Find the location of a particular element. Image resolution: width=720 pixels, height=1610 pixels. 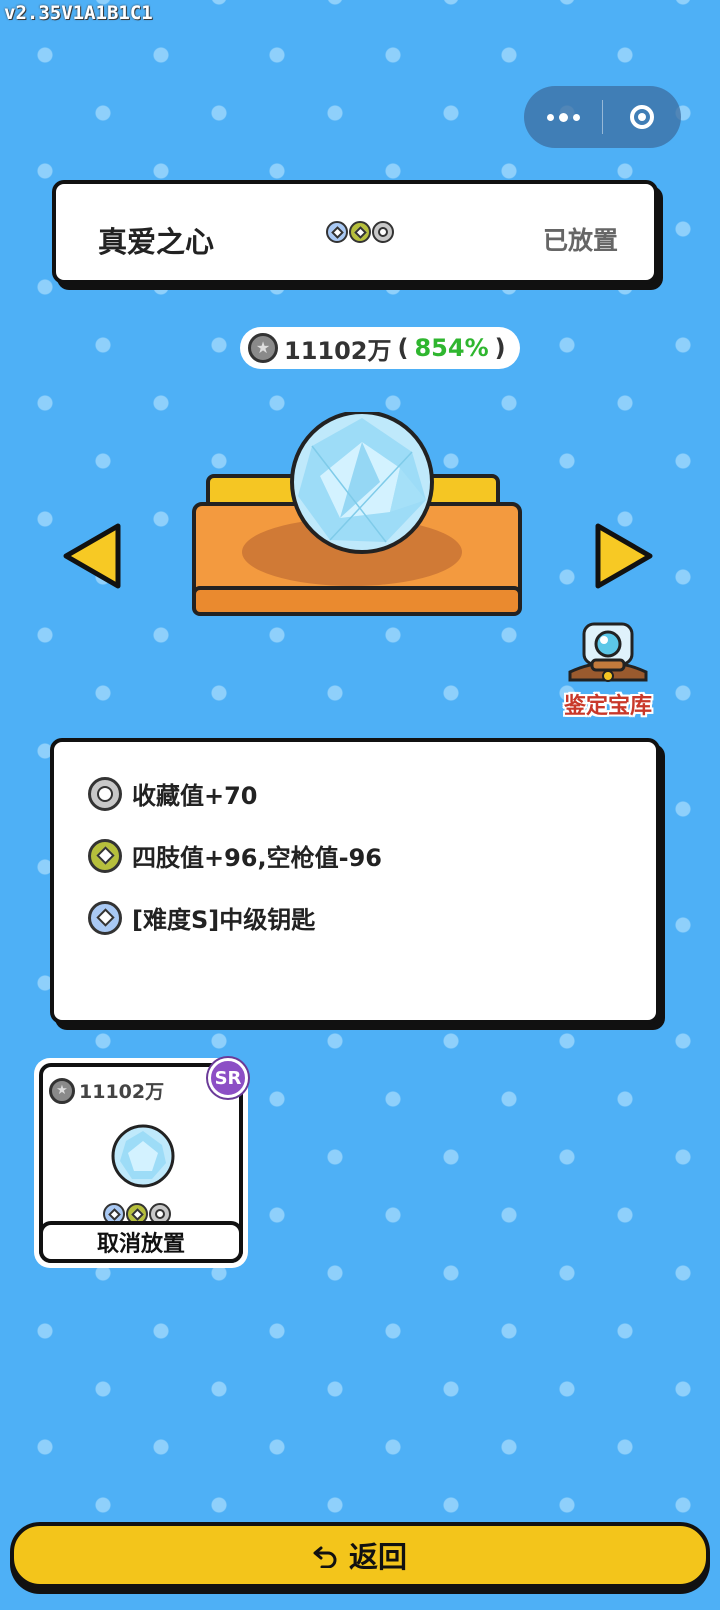

item-value-pill: ★ 11102万(854%) is located at coordinates (380, 348).